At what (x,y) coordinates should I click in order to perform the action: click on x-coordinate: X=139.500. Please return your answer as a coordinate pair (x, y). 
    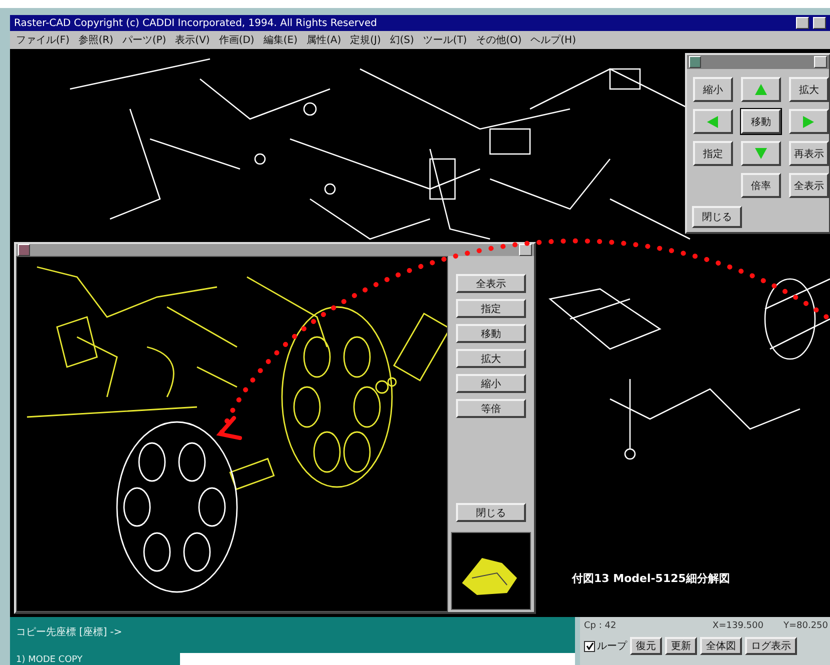
    Looking at the image, I should click on (738, 626).